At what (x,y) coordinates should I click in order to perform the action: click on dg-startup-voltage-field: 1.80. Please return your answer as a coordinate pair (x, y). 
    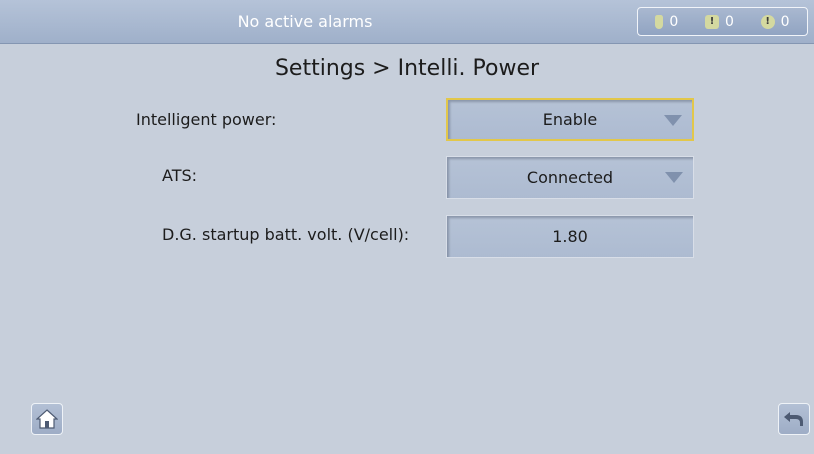
    Looking at the image, I should click on (570, 236).